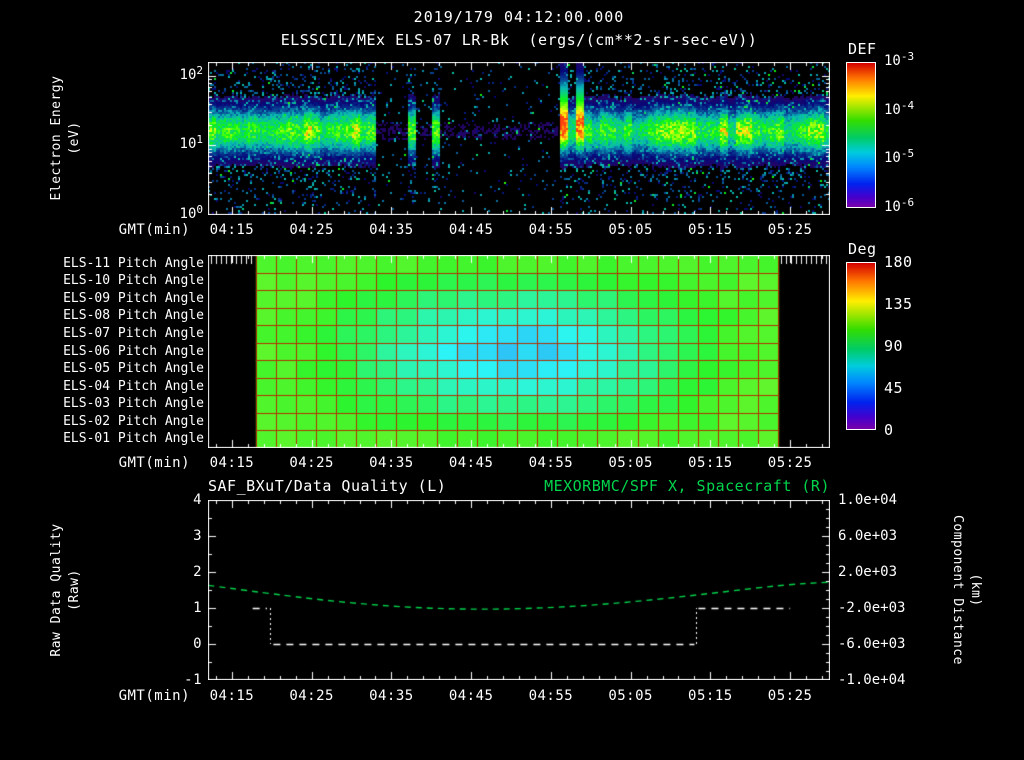  I want to click on def-colorbar-label: DEF, so click(862, 49).